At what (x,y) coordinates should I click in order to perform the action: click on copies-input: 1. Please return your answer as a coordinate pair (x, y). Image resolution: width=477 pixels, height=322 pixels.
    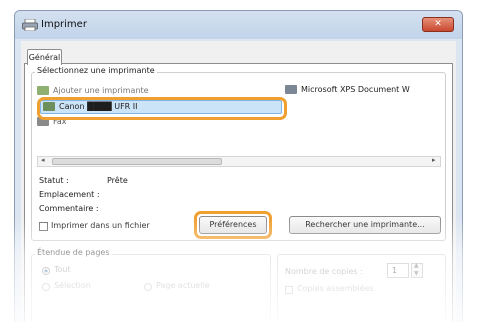
    Looking at the image, I should click on (398, 270).